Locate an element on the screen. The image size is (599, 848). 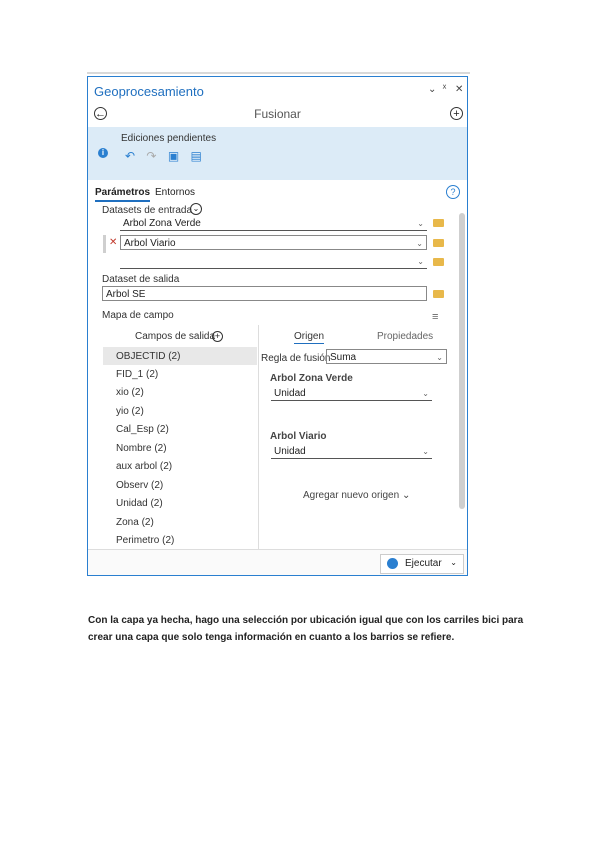
merge-rule-label: Regla de fusión is located at coordinates (296, 358).